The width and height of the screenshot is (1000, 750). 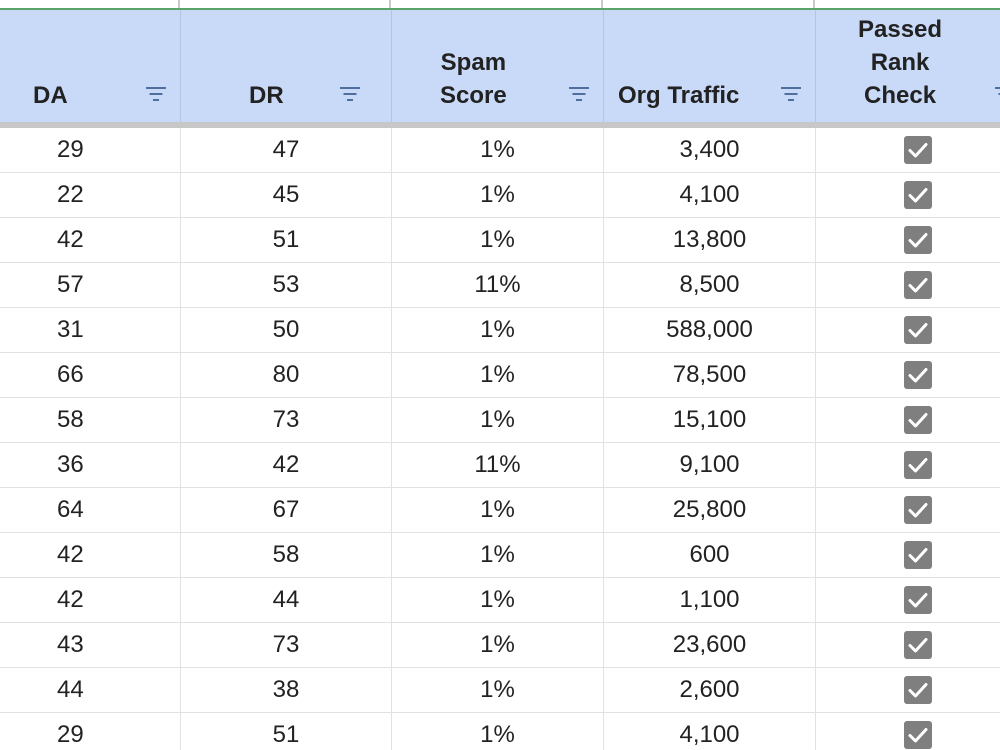 What do you see at coordinates (500, 5) in the screenshot?
I see `column-header-strip` at bounding box center [500, 5].